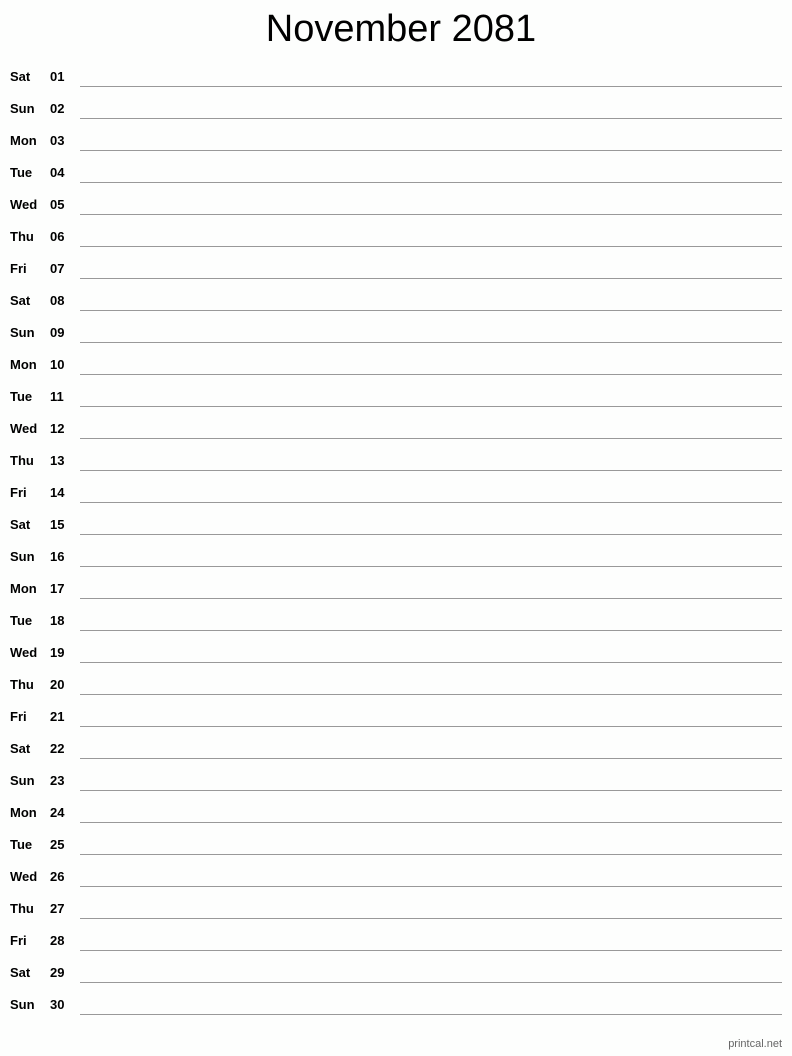  What do you see at coordinates (401, 29) in the screenshot?
I see `page-title: November 2081` at bounding box center [401, 29].